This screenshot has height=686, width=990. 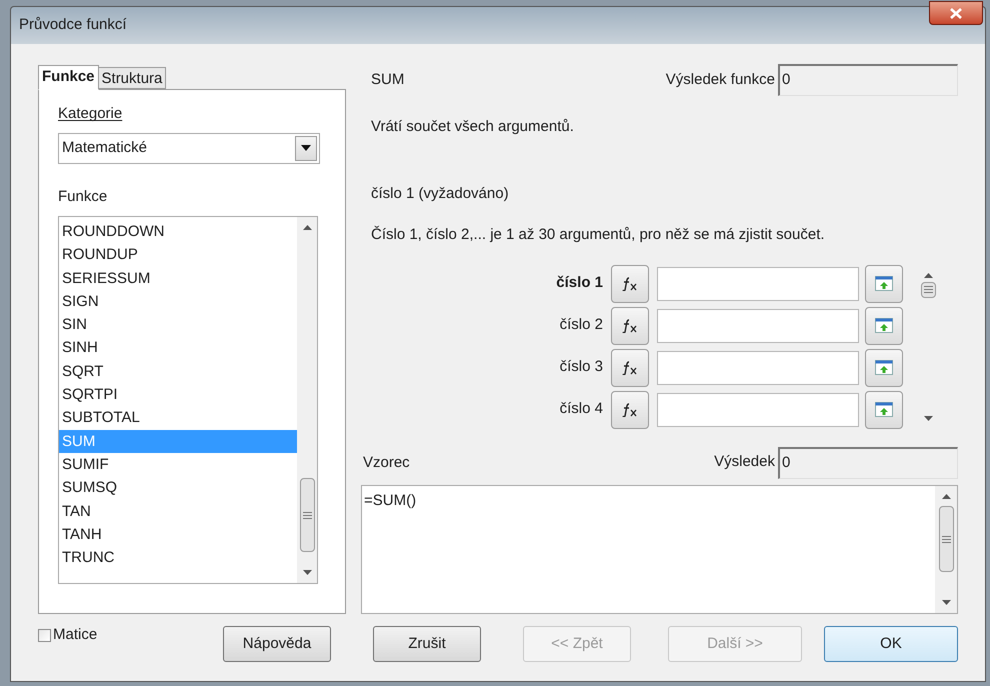 I want to click on function-item: TRUNC, so click(x=178, y=558).